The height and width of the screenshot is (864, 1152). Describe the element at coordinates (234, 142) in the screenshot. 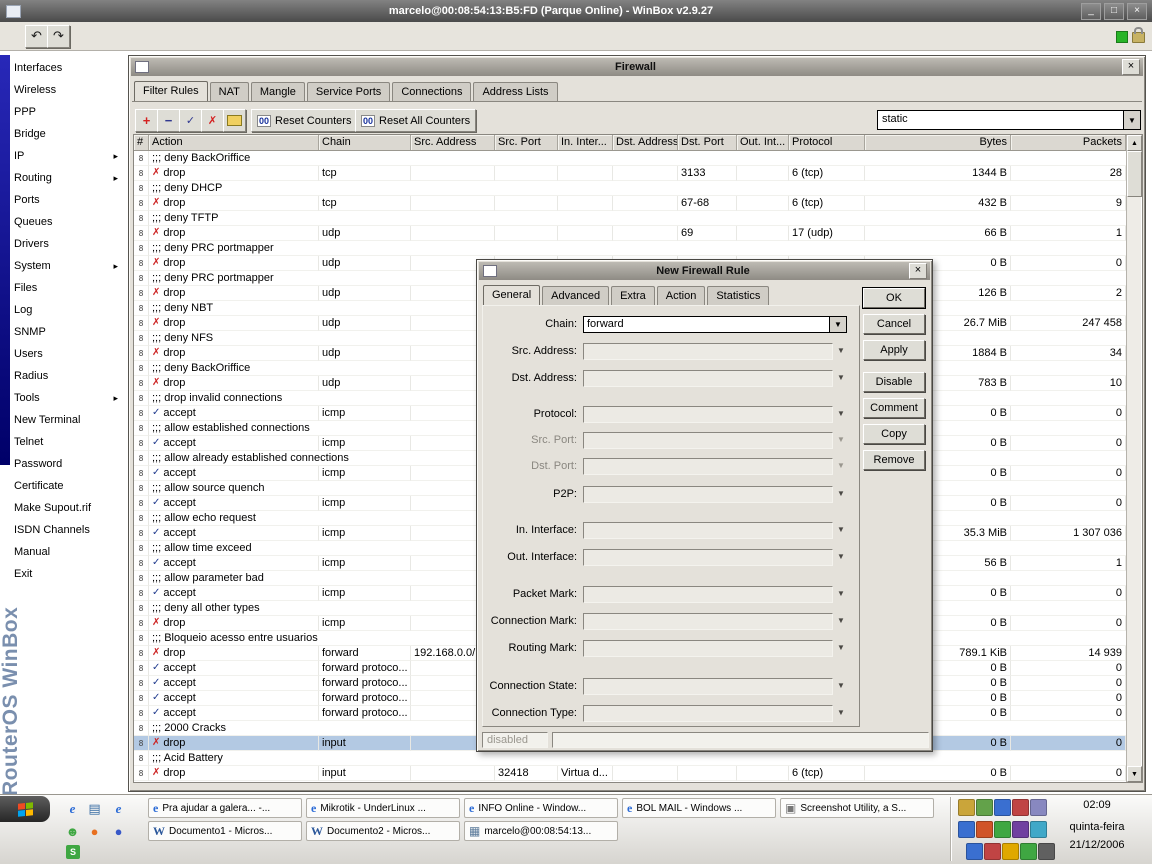

I see `column-header-action: Action` at that location.